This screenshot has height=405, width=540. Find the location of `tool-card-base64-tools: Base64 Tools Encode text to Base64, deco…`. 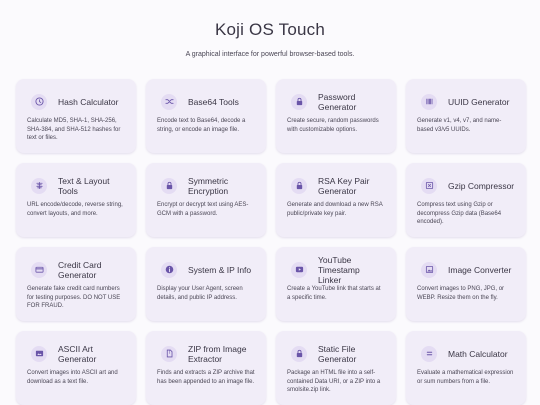

tool-card-base64-tools: Base64 Tools Encode text to Base64, deco… is located at coordinates (206, 116).